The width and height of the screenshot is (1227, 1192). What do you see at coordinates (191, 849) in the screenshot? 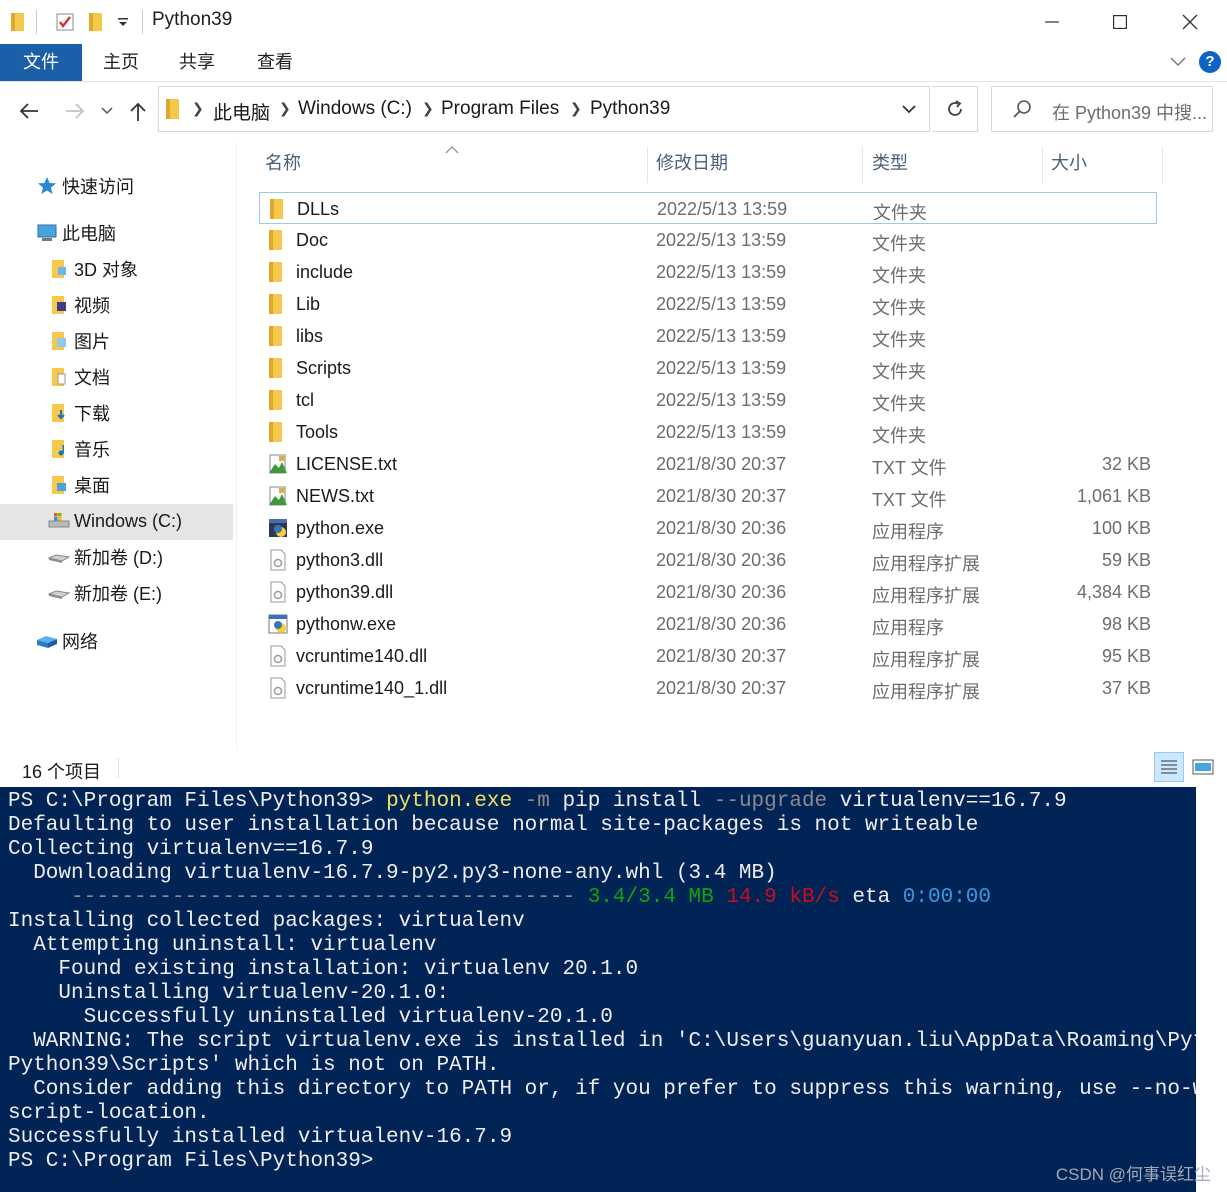
I see `terminal-line: Collecting virtualenv==16.7.9` at bounding box center [191, 849].